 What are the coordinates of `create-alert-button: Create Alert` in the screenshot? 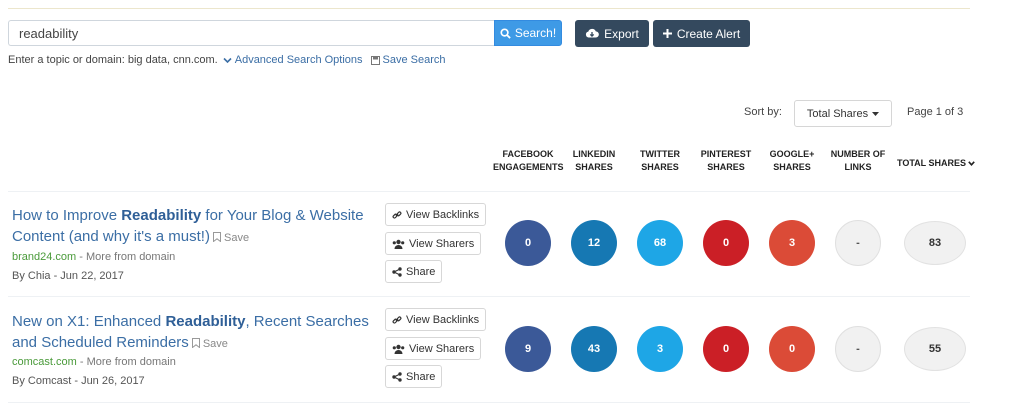 It's located at (701, 33).